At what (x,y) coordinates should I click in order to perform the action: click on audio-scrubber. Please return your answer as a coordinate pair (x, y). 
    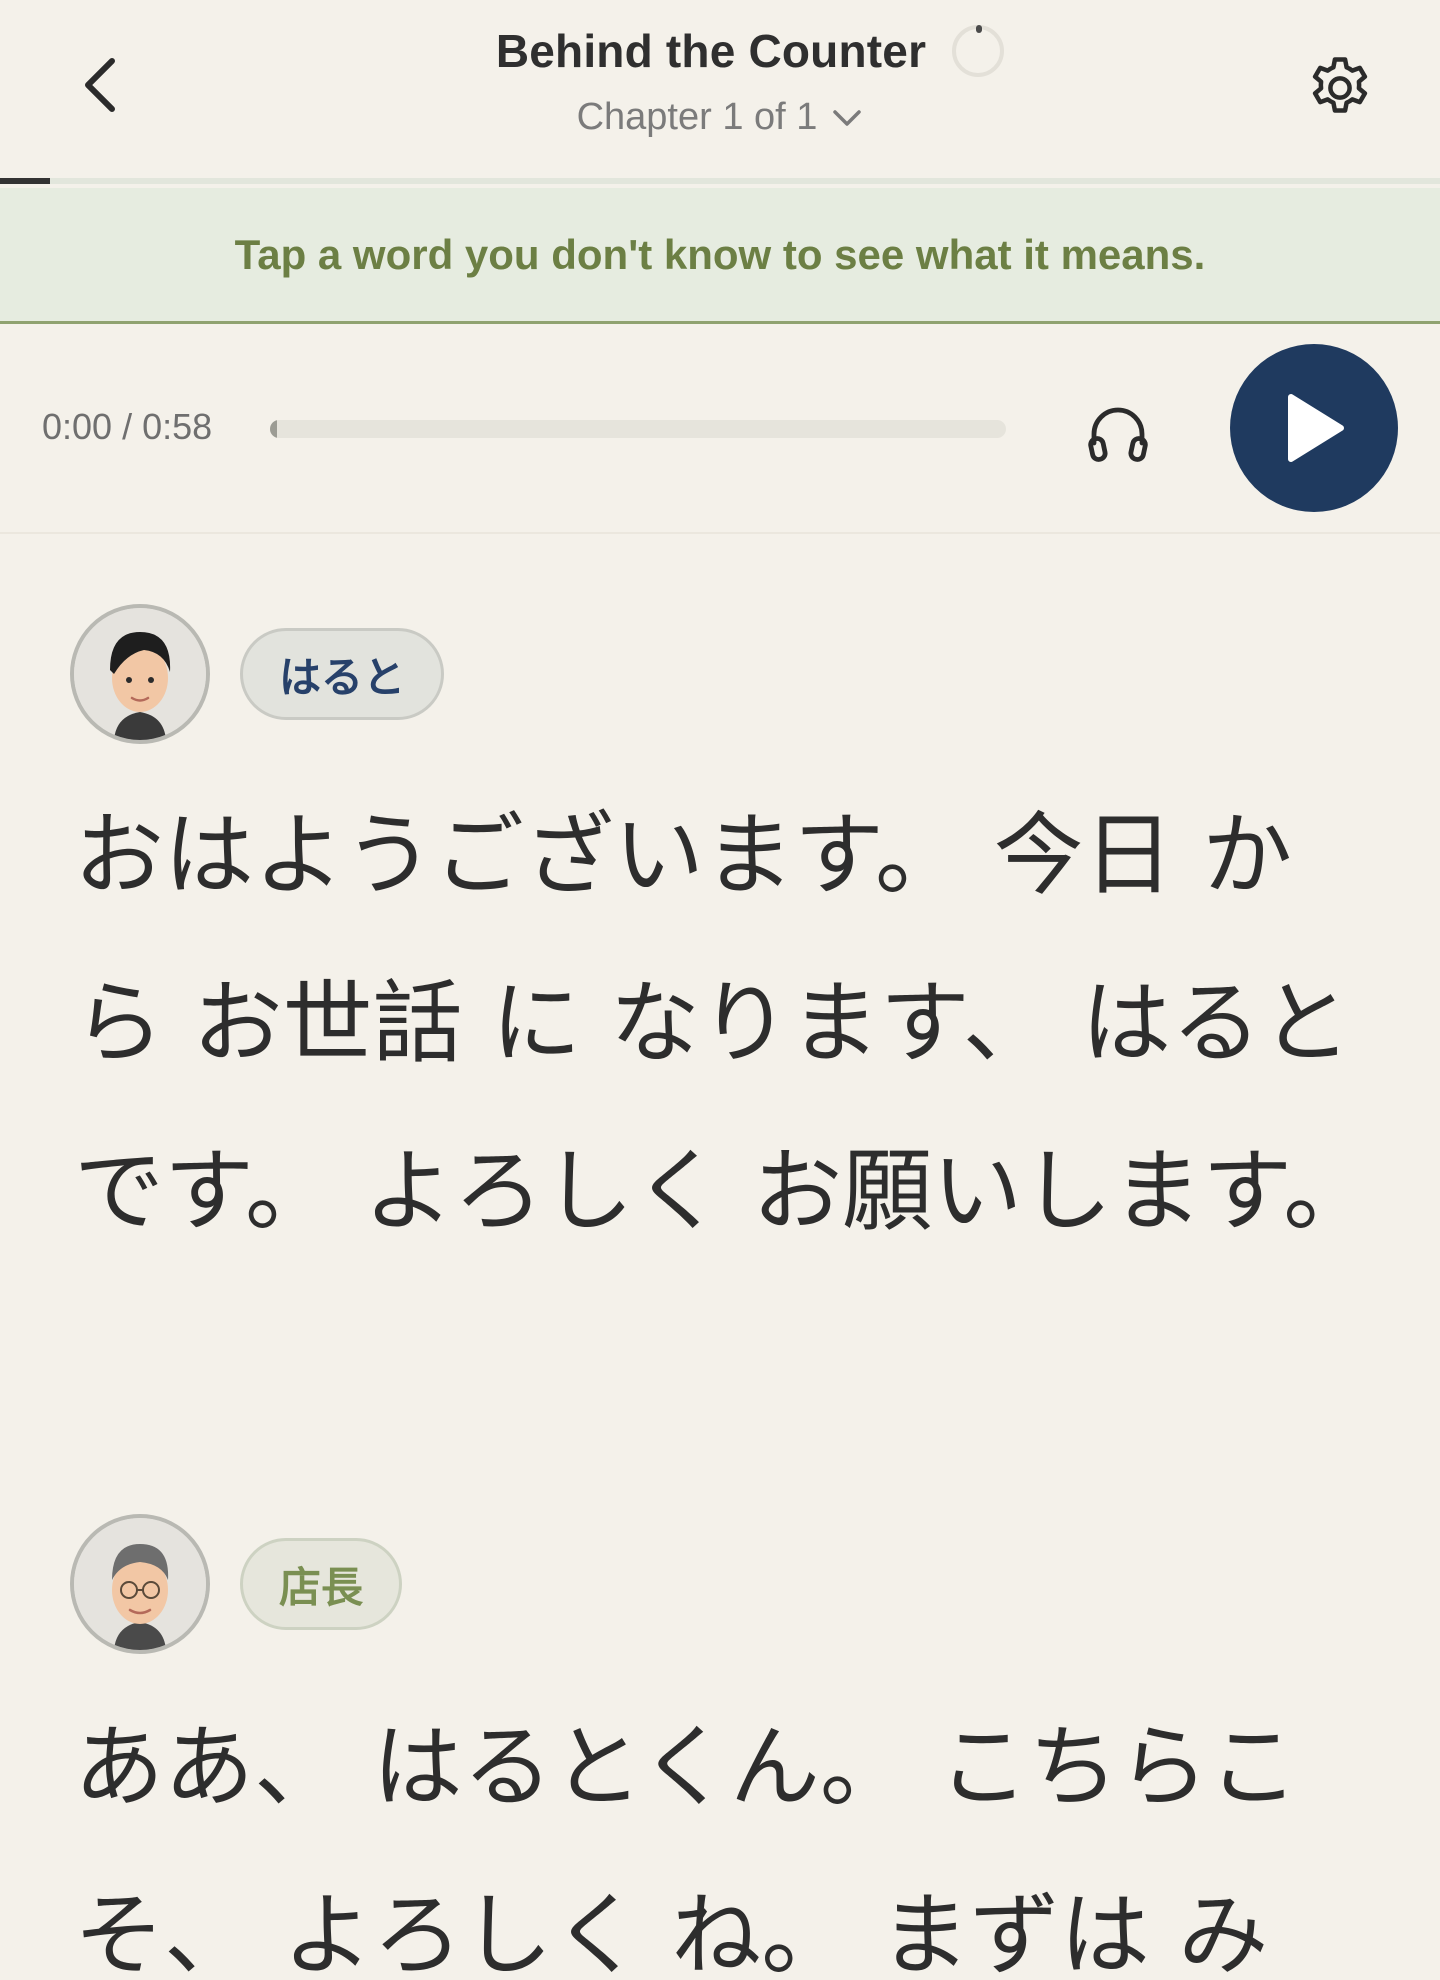
    Looking at the image, I should click on (638, 429).